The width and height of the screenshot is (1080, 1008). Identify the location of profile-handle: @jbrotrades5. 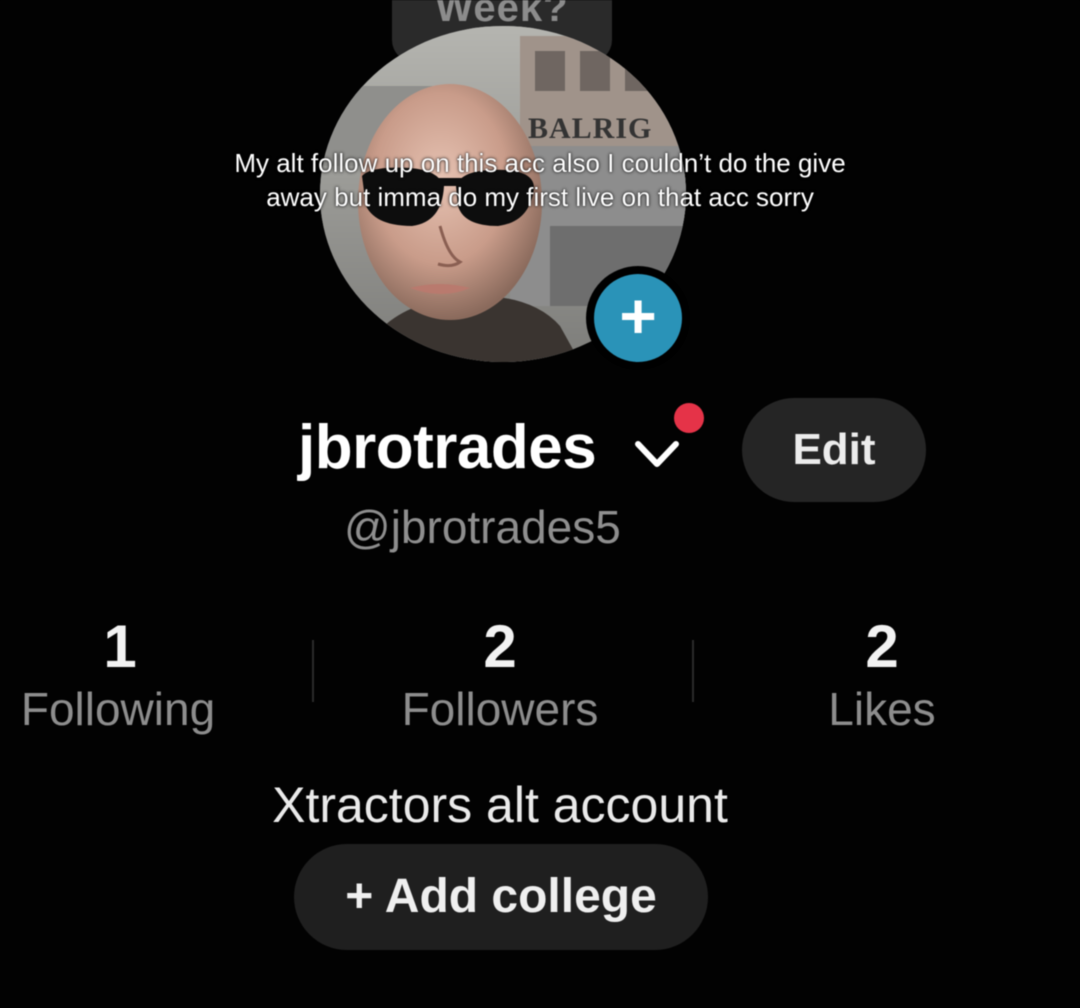
(482, 527).